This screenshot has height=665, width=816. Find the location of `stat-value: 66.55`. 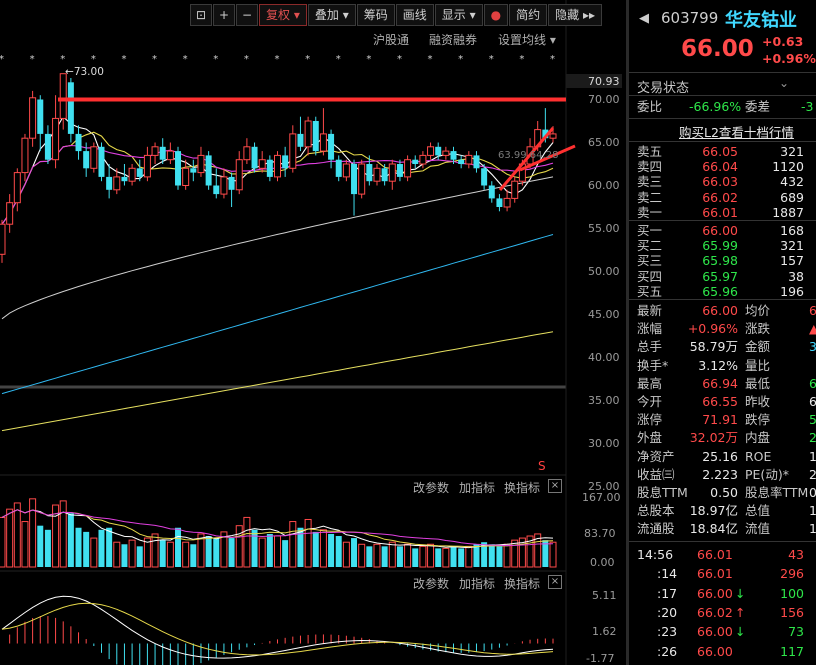

stat-value: 66.55 is located at coordinates (720, 401).